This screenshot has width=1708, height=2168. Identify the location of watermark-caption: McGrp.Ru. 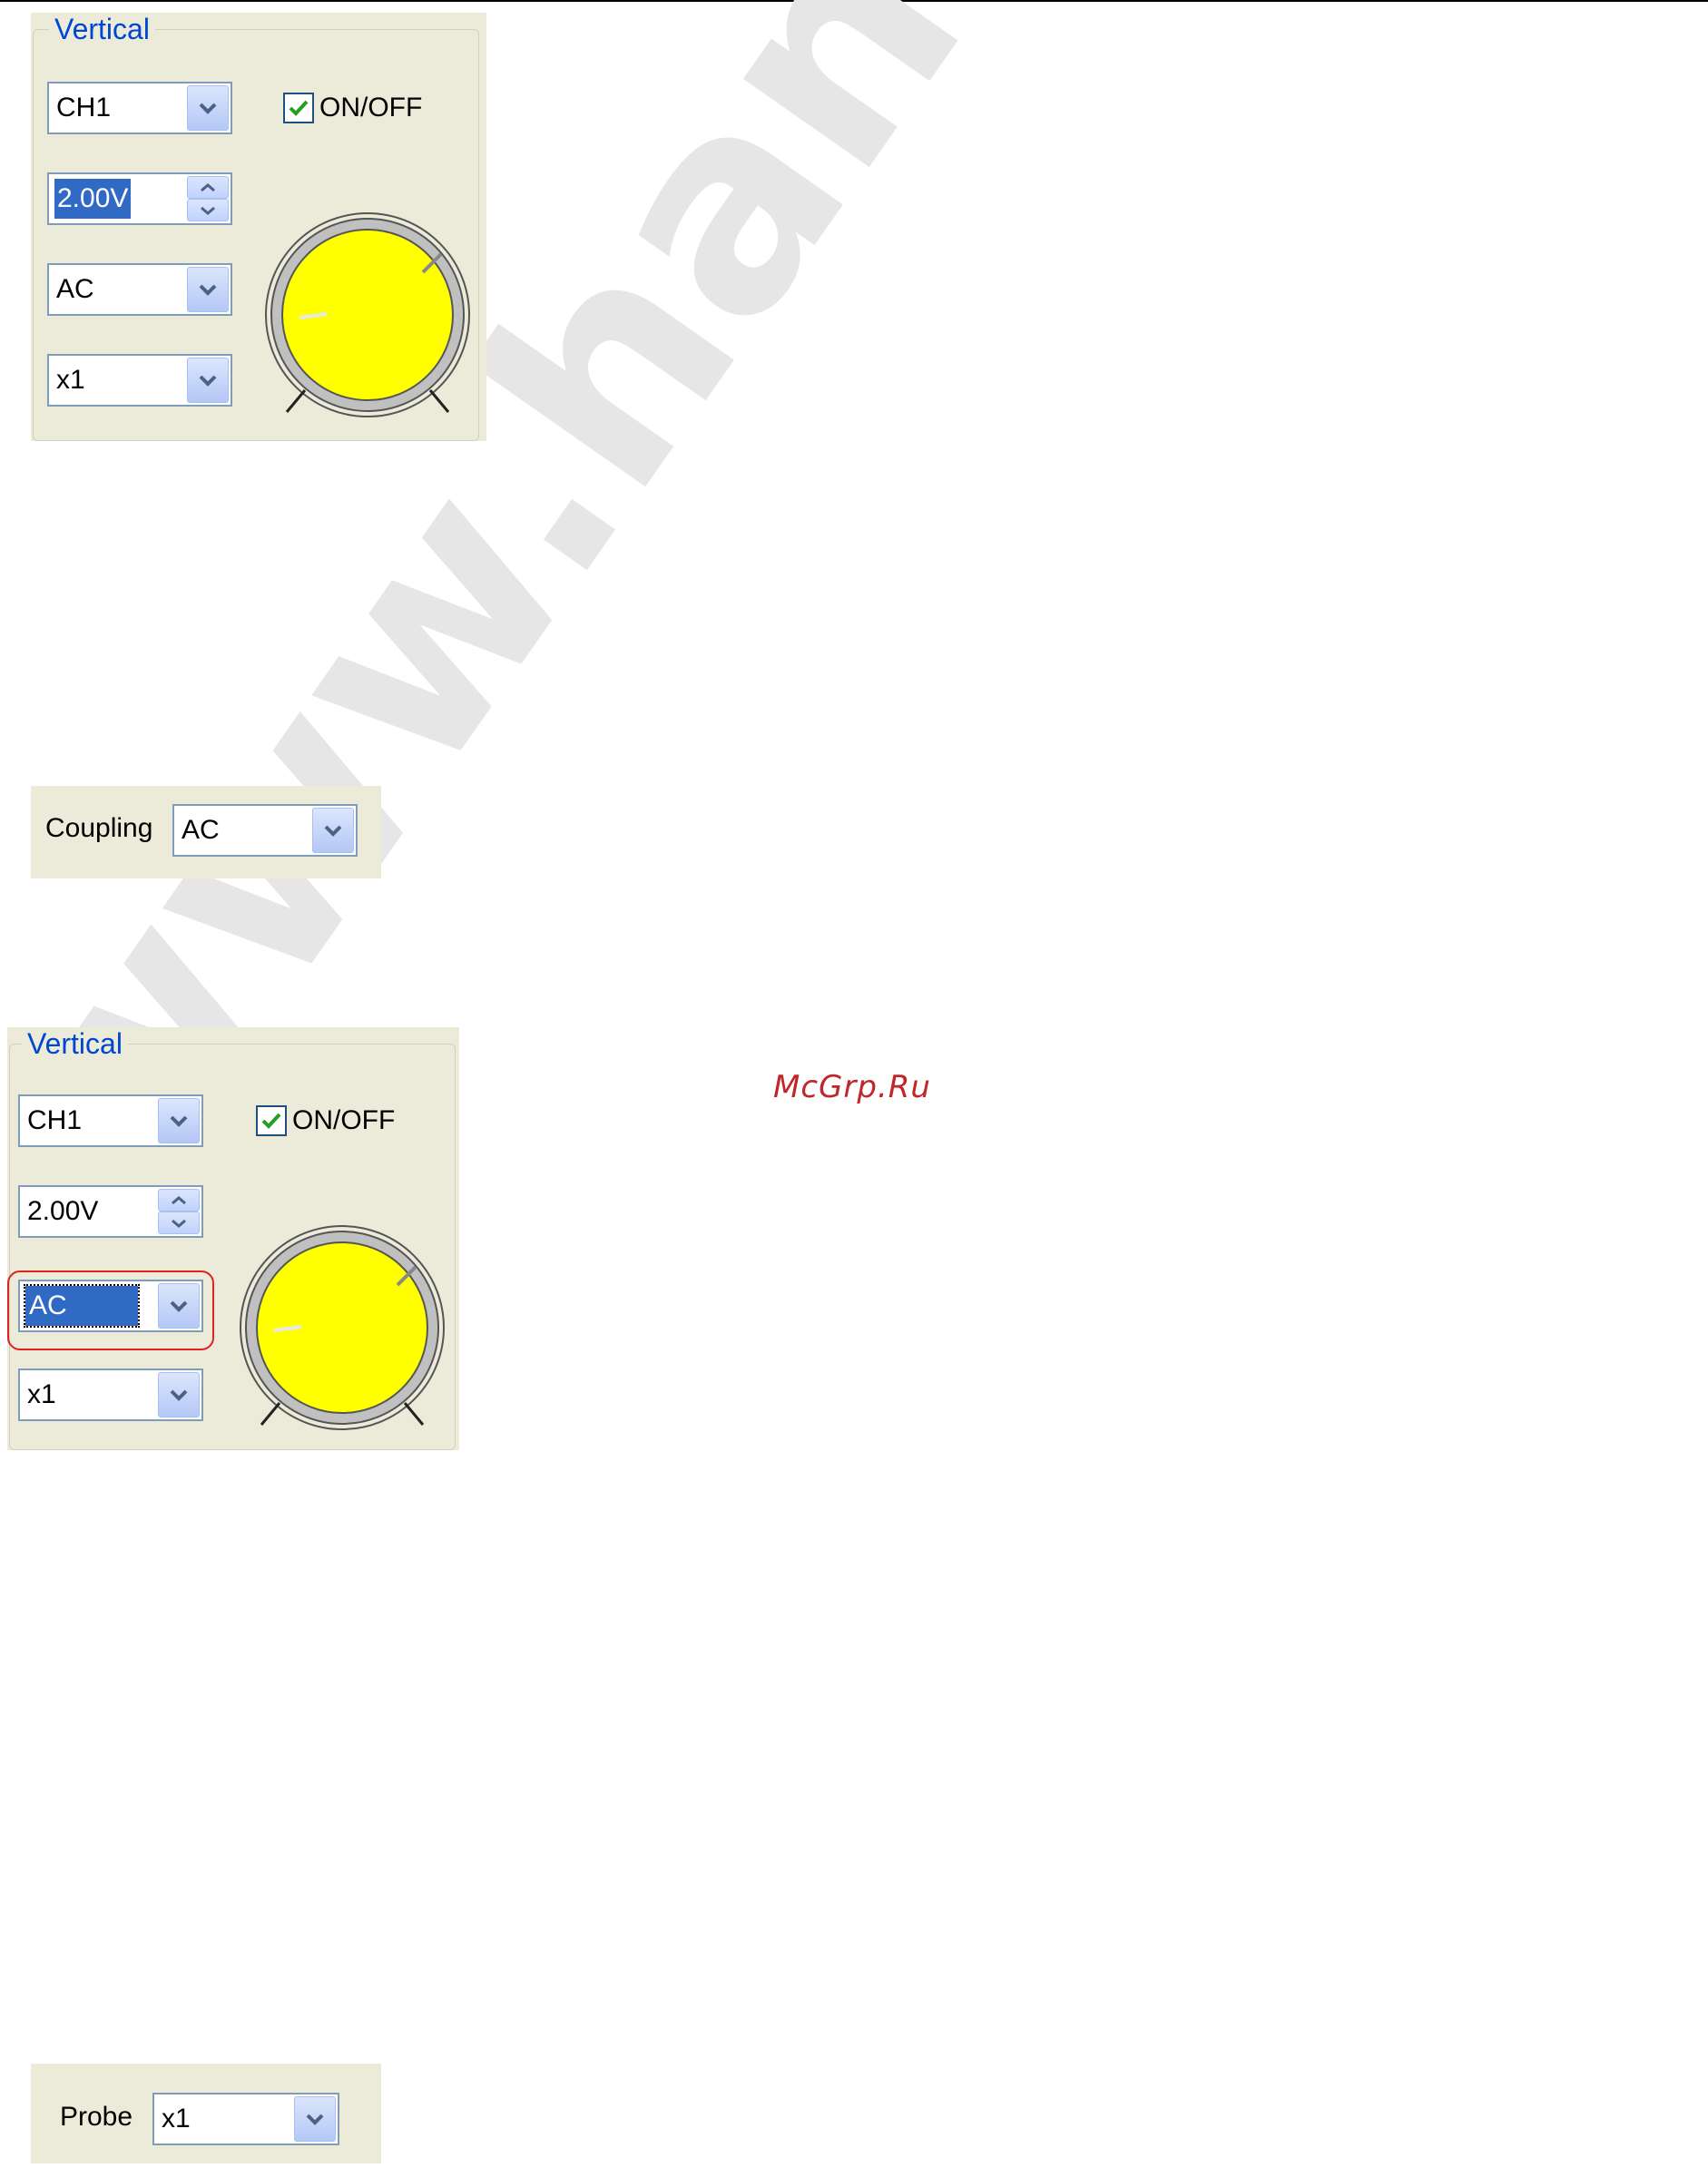
(852, 1087).